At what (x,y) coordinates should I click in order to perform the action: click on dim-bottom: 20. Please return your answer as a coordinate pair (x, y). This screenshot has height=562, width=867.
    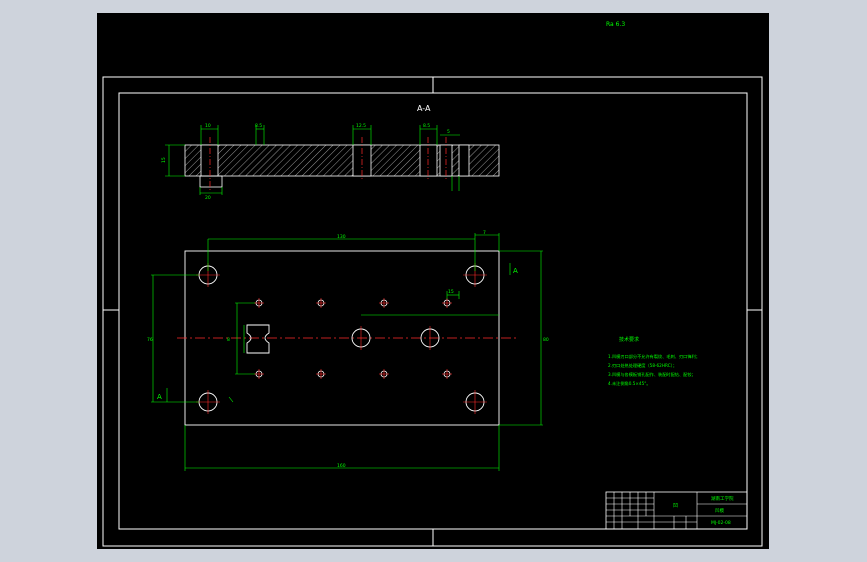
    Looking at the image, I should click on (208, 198).